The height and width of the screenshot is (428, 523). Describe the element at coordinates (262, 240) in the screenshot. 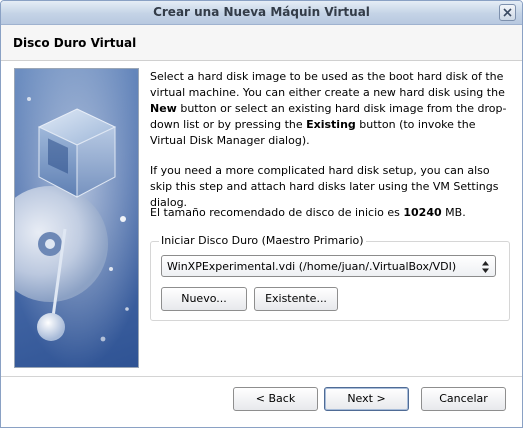

I see `boot-disk-group-label: Iniciar Disco Duro (Maestro Primario)` at that location.